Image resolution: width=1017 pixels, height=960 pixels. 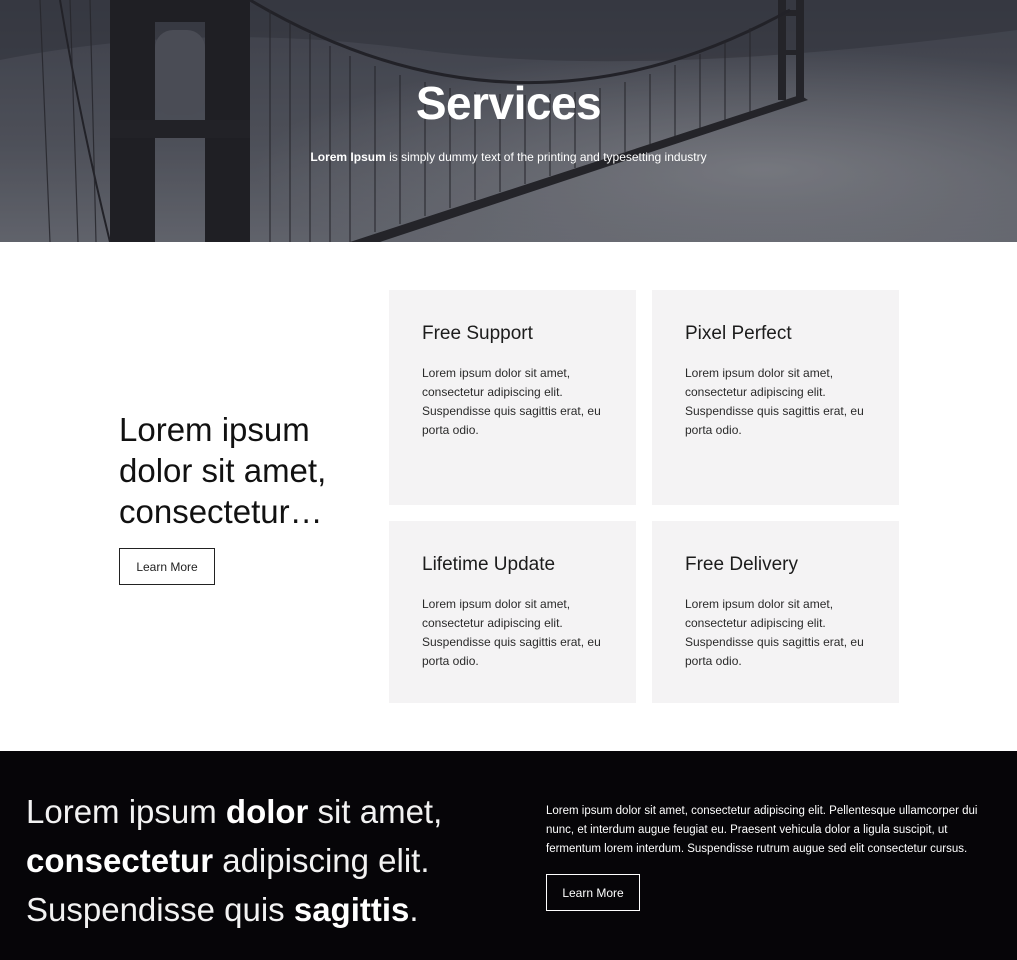 What do you see at coordinates (321, 860) in the screenshot?
I see `cta-heading-part: adipiscing elit.` at bounding box center [321, 860].